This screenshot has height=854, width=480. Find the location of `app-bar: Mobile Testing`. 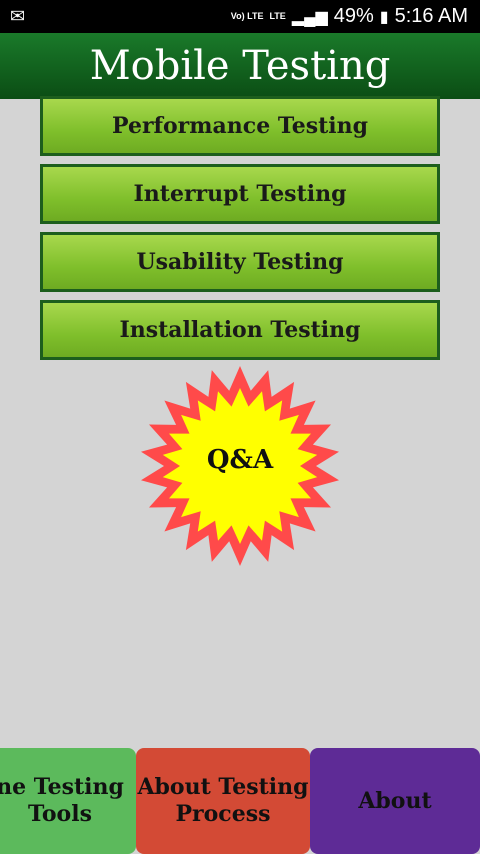

app-bar: Mobile Testing is located at coordinates (240, 66).